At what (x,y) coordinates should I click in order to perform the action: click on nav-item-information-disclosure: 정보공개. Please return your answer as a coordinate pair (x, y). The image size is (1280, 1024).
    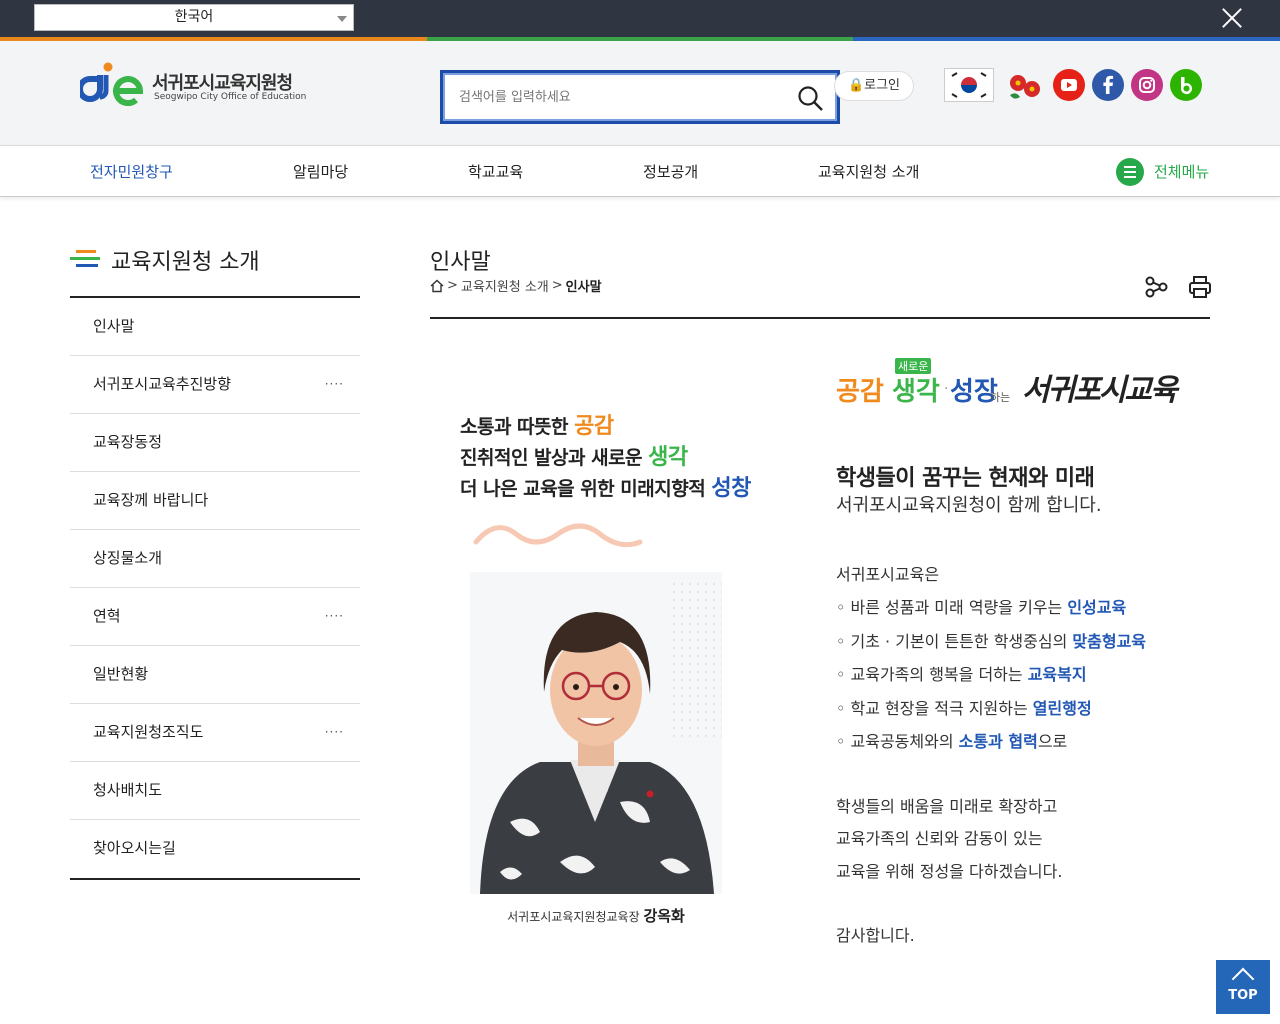
    Looking at the image, I should click on (670, 171).